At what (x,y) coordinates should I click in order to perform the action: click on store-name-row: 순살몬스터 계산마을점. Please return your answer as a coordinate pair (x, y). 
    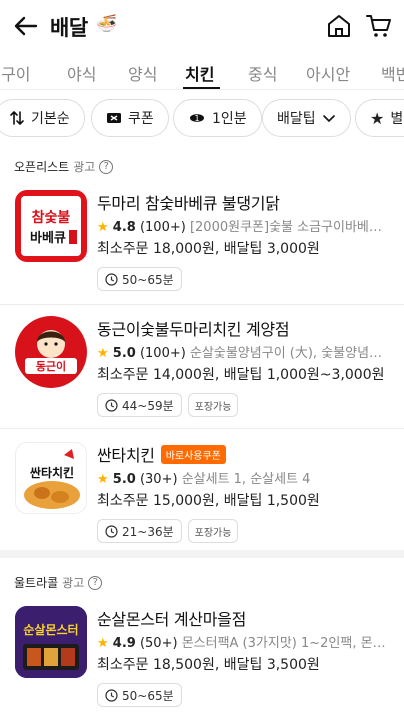
    Looking at the image, I should click on (171, 618).